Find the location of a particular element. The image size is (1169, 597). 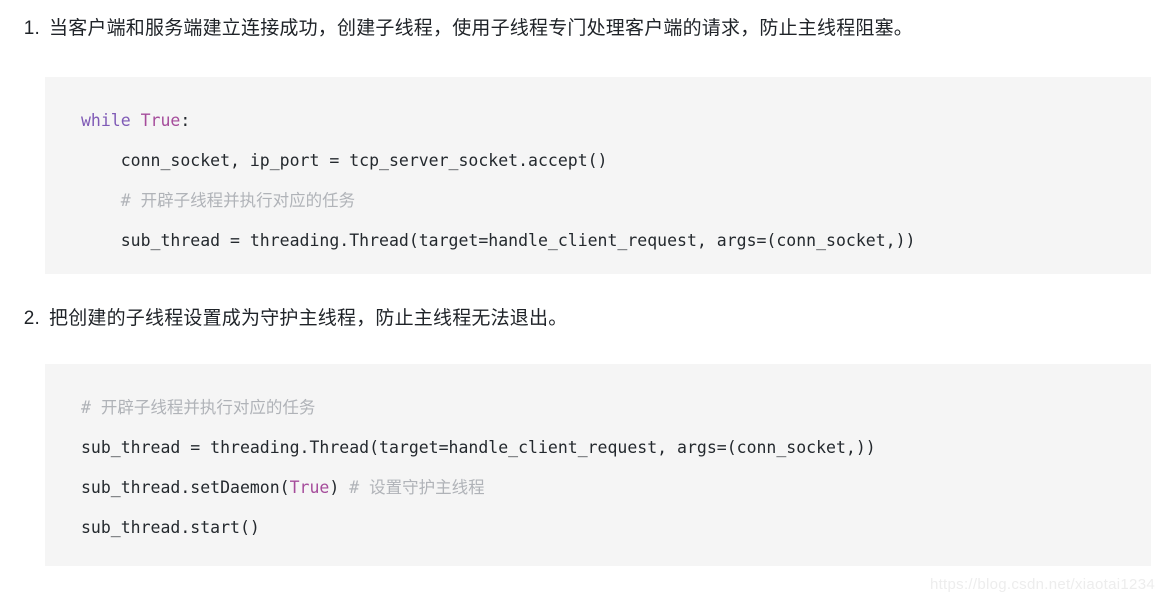

watermark: https://blog.csdn.net/xiaotai1234 is located at coordinates (1042, 584).